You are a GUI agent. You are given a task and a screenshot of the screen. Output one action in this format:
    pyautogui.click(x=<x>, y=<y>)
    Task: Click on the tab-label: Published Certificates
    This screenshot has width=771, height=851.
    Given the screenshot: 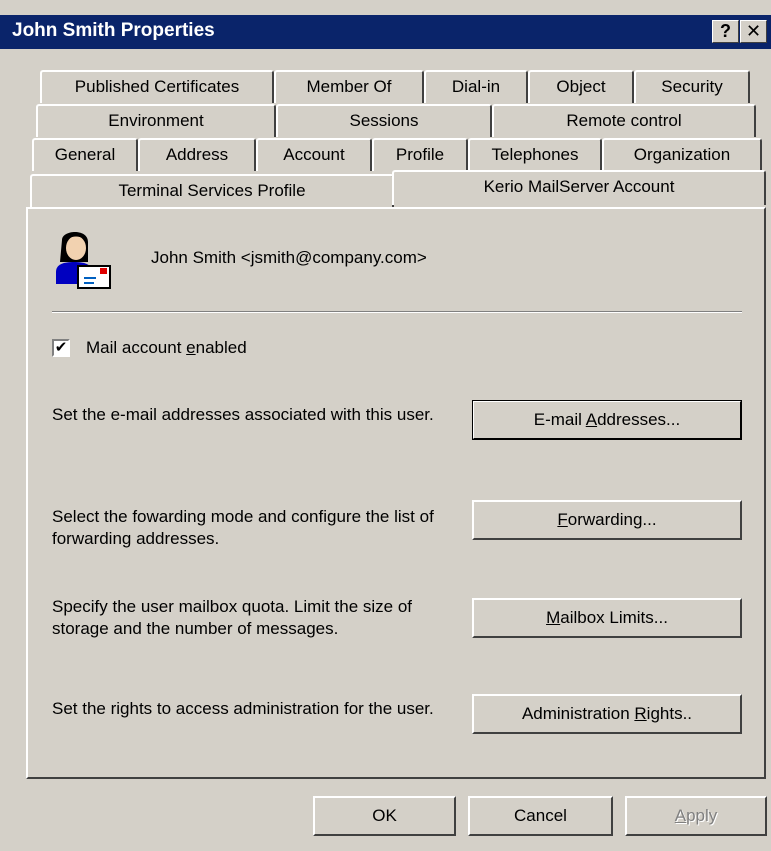 What is the action you would take?
    pyautogui.click(x=157, y=86)
    